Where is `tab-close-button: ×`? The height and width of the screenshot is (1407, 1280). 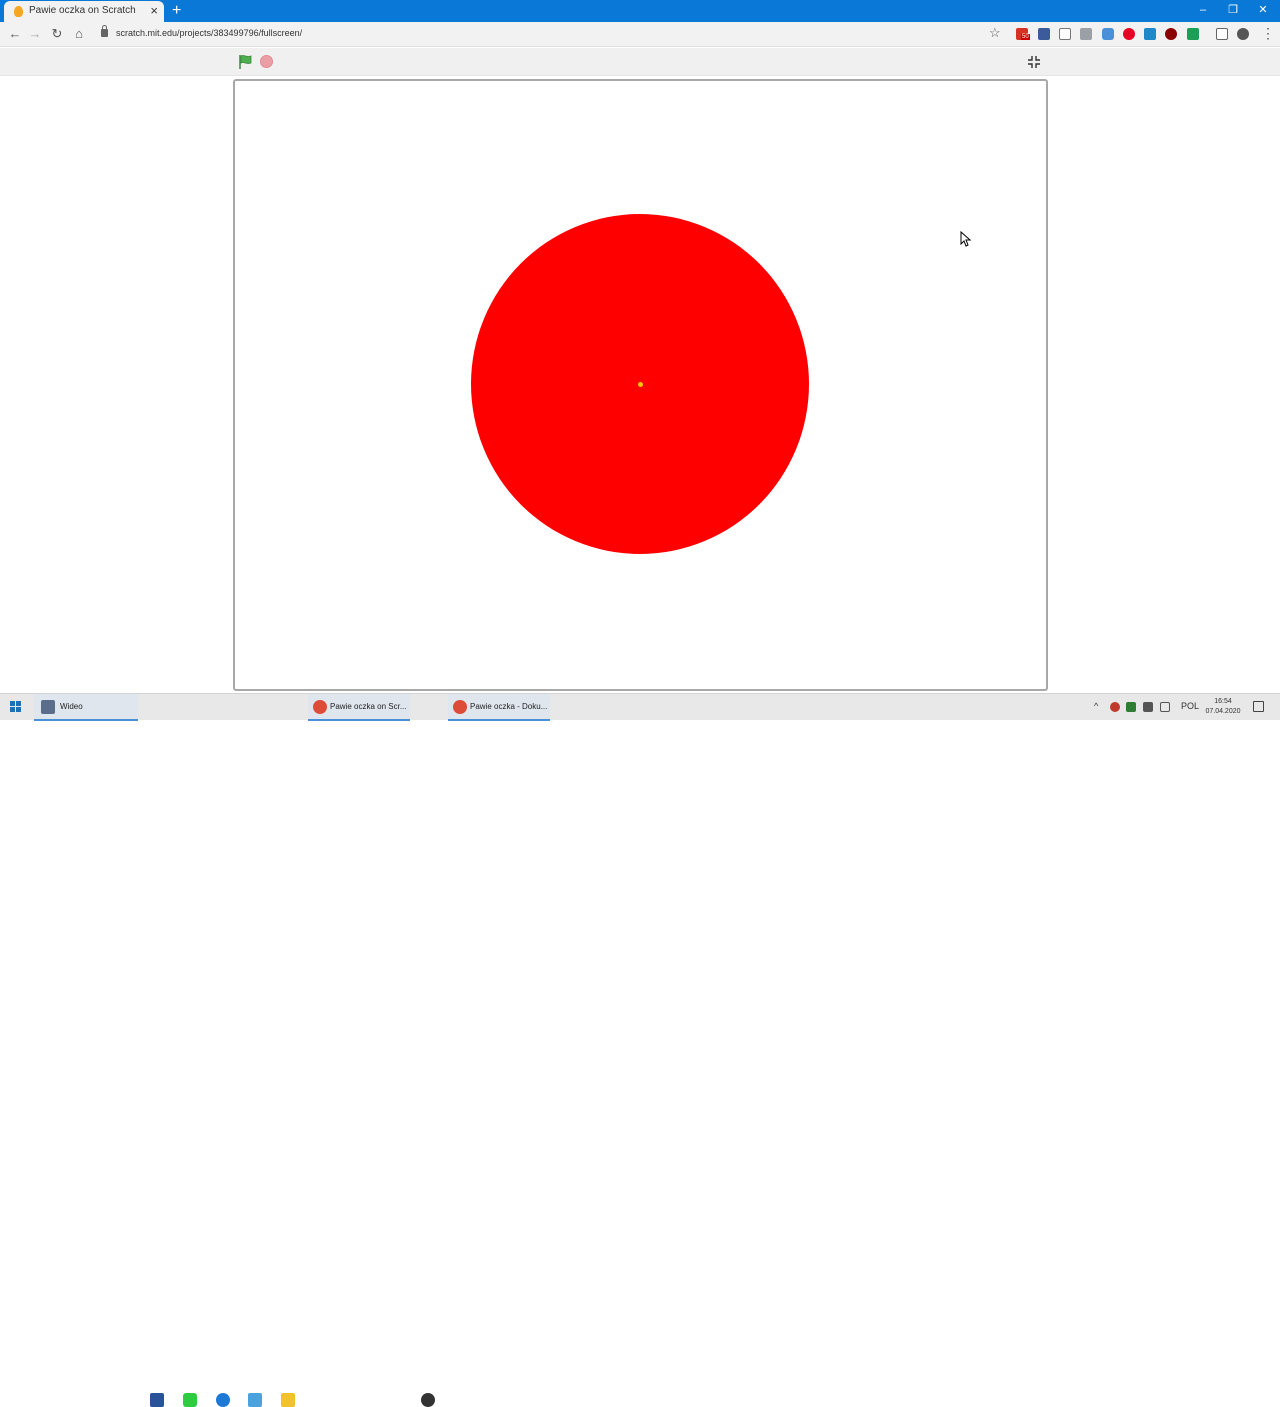
tab-close-button: × is located at coordinates (154, 11).